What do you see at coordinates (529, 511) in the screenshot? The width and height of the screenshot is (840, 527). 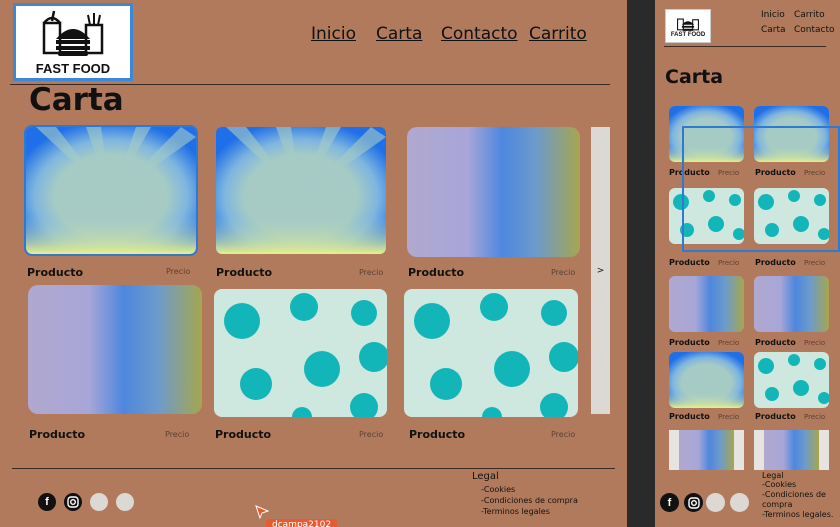 I see `legal-link-terms: -Terminos legales` at bounding box center [529, 511].